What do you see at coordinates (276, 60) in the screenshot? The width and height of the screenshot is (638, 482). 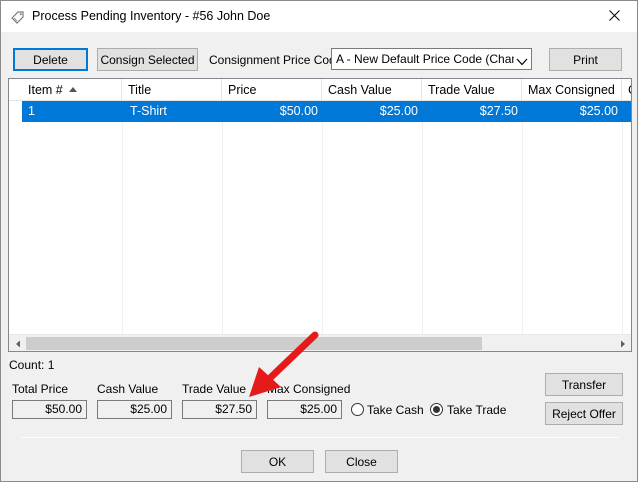 I see `price-code-label: Consignment Price Code` at bounding box center [276, 60].